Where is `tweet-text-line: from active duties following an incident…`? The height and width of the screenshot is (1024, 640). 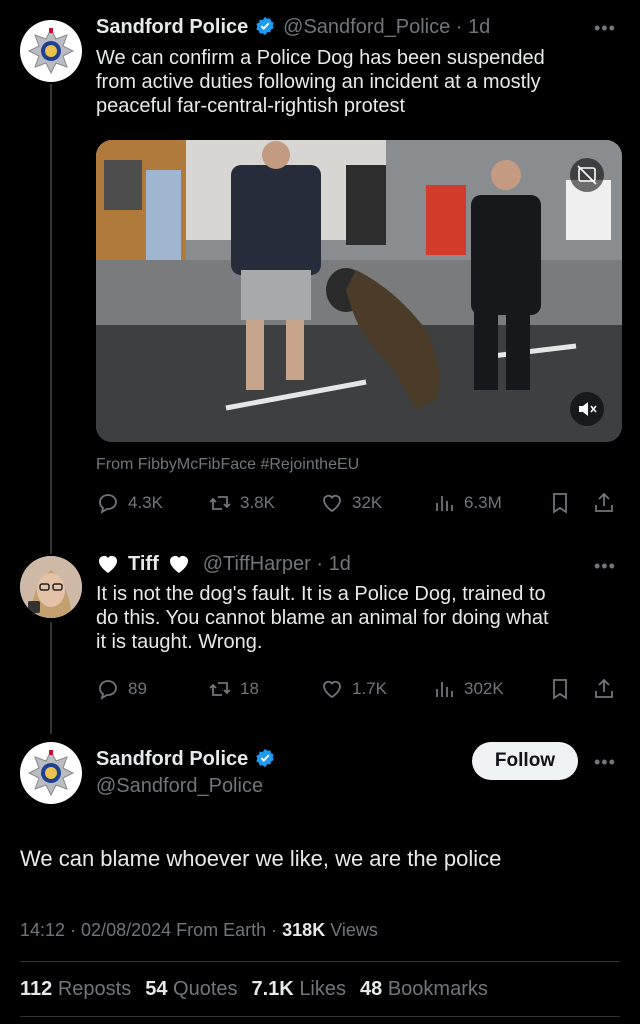
tweet-text-line: from active duties following an incident… is located at coordinates (318, 82).